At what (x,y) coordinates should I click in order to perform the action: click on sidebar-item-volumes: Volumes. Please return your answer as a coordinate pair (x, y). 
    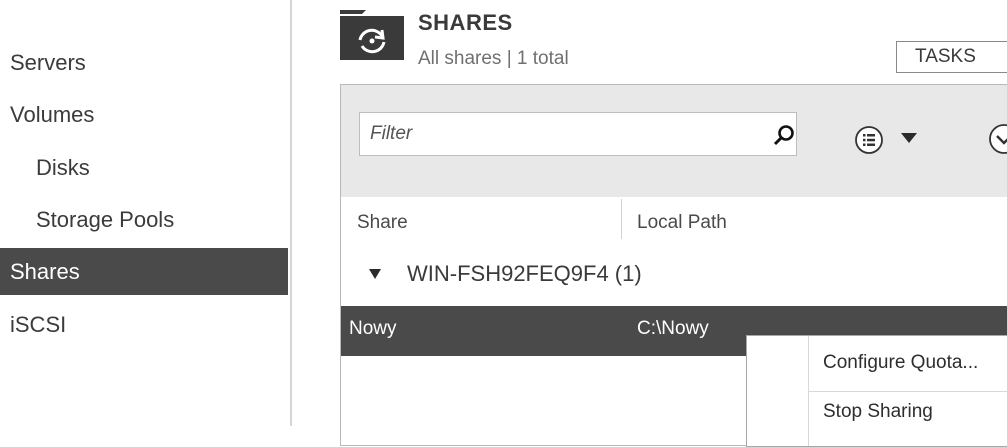
    Looking at the image, I should click on (144, 115).